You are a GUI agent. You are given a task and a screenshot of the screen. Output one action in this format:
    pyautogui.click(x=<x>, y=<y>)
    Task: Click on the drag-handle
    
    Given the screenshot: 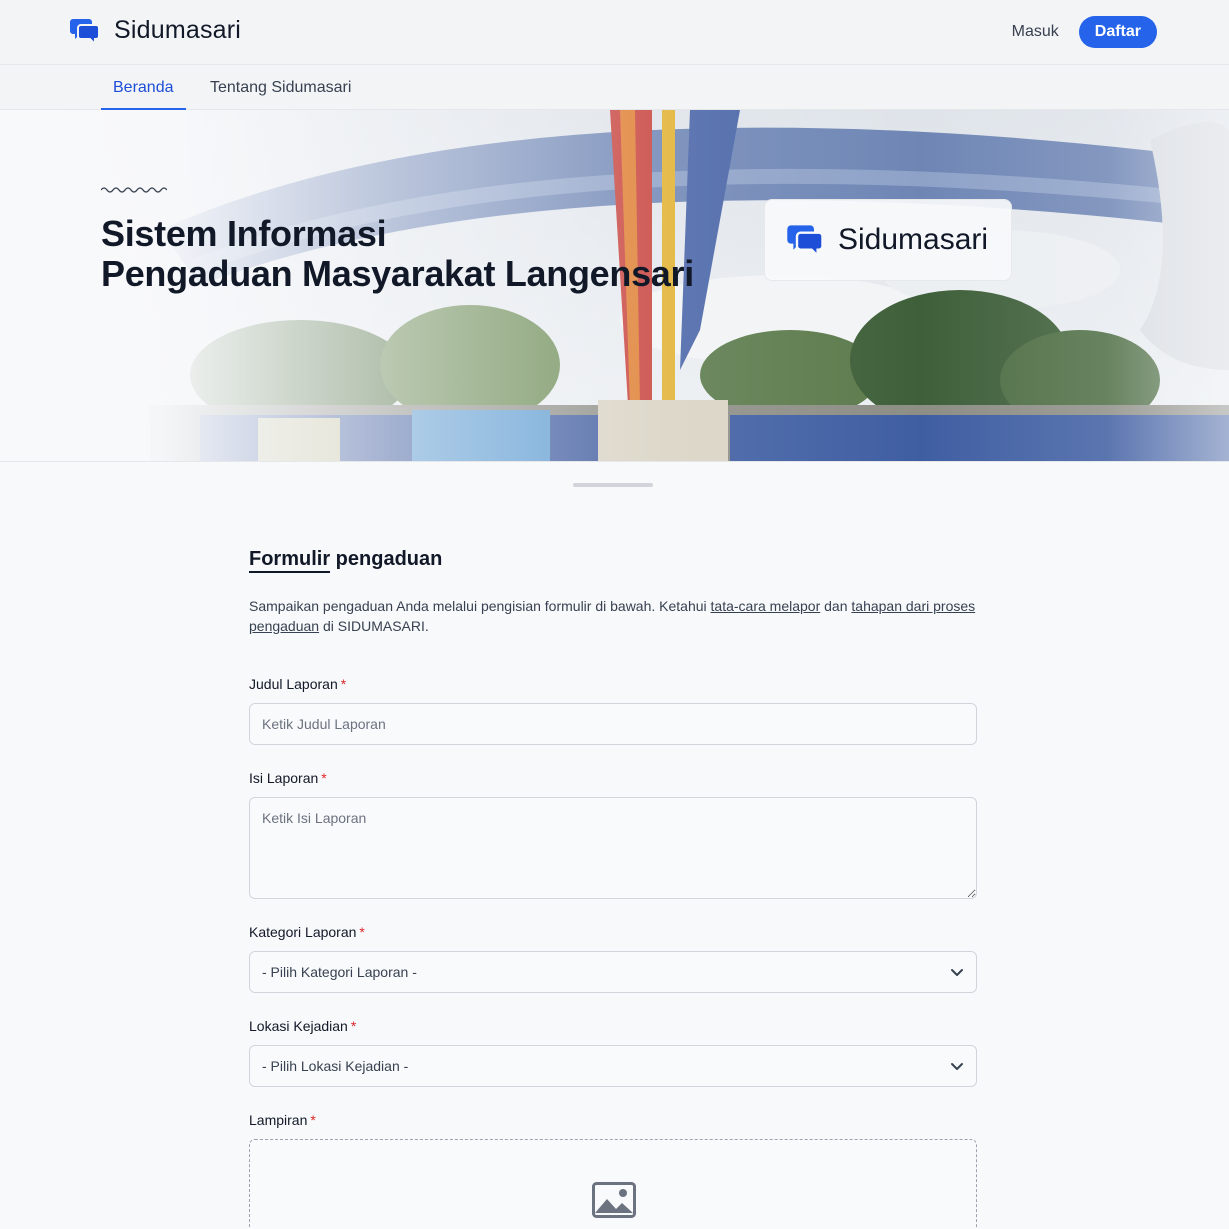 What is the action you would take?
    pyautogui.click(x=613, y=485)
    